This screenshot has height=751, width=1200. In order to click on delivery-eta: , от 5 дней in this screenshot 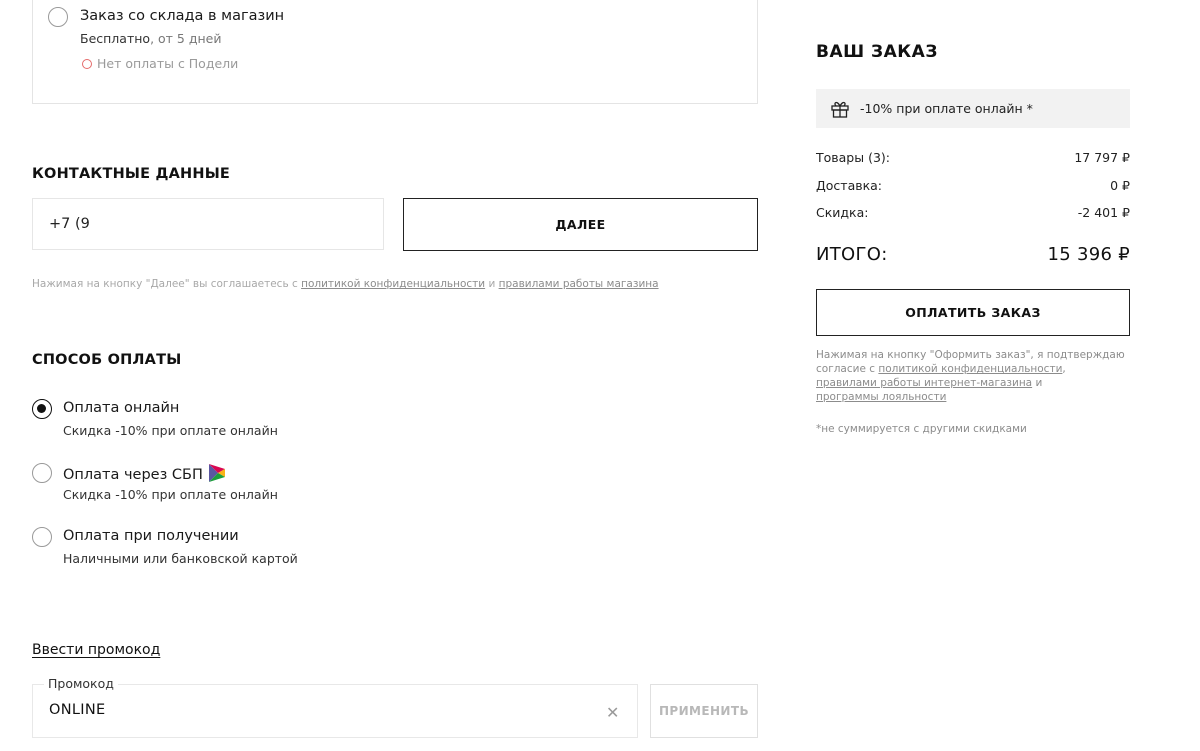, I will do `click(186, 38)`.